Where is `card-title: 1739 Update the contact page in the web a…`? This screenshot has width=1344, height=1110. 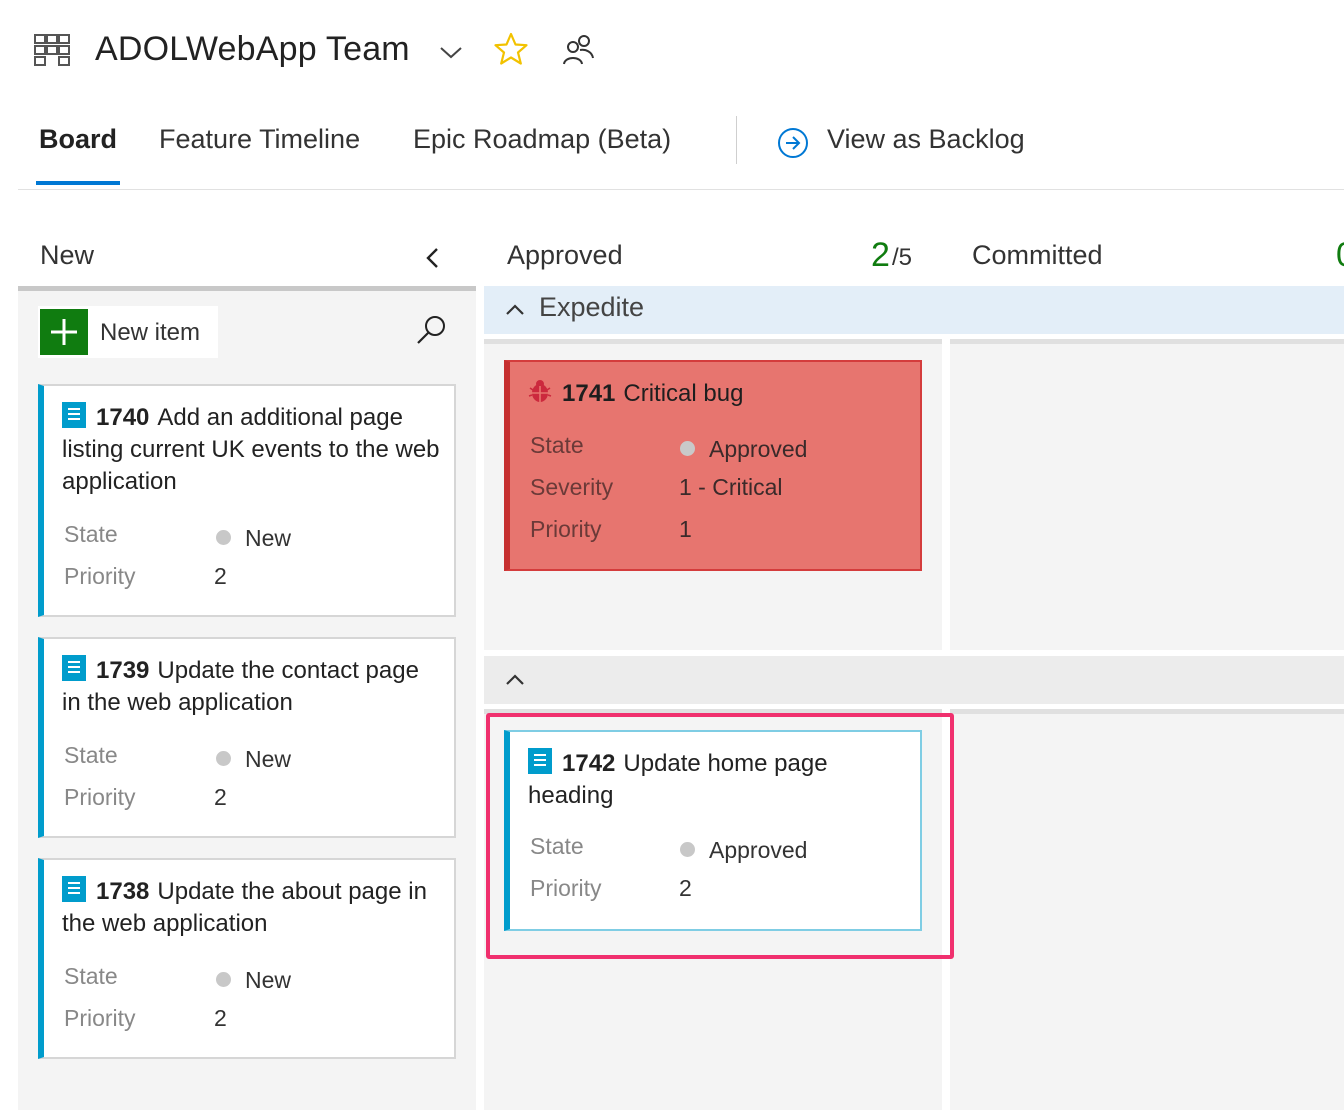 card-title: 1739 Update the contact page in the web a… is located at coordinates (252, 687).